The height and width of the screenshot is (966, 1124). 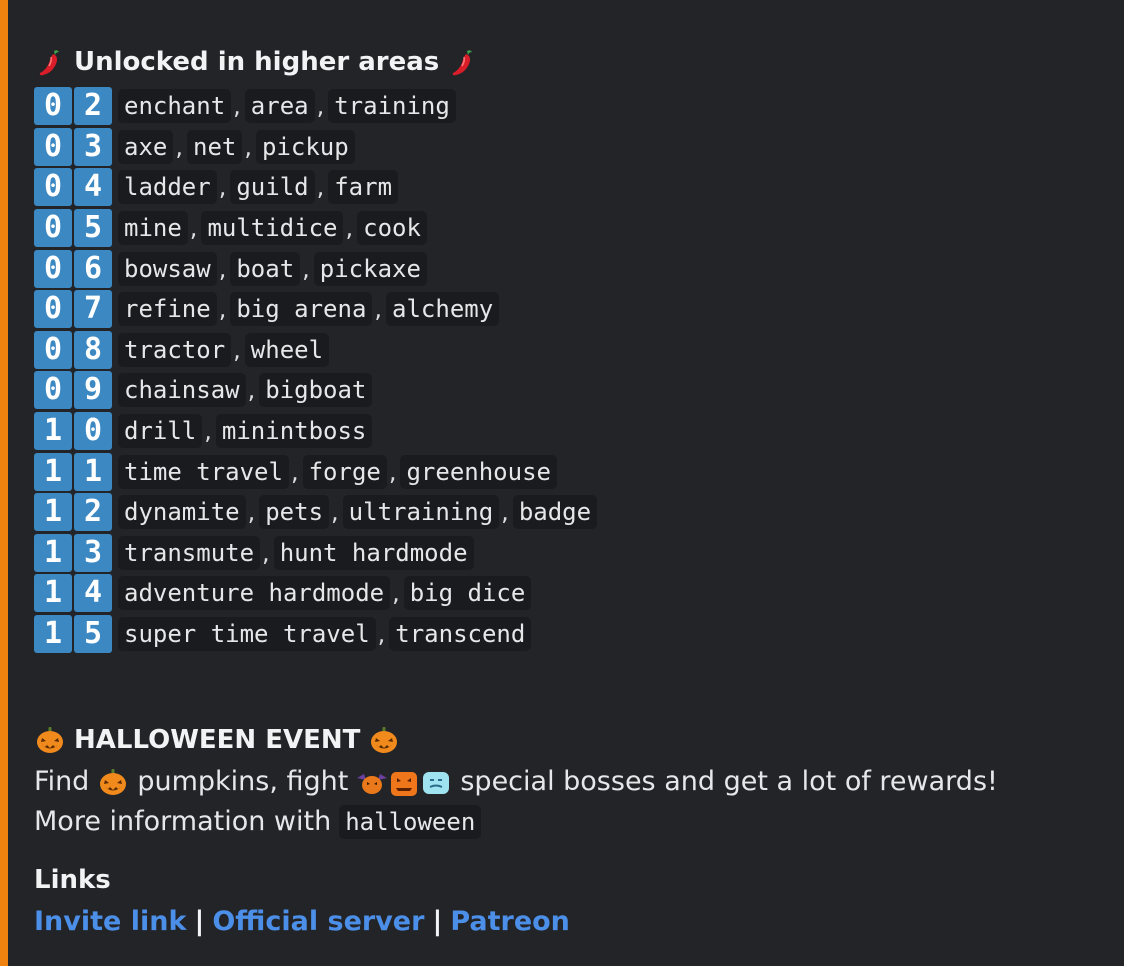 What do you see at coordinates (443, 309) in the screenshot?
I see `command-code: alchemy` at bounding box center [443, 309].